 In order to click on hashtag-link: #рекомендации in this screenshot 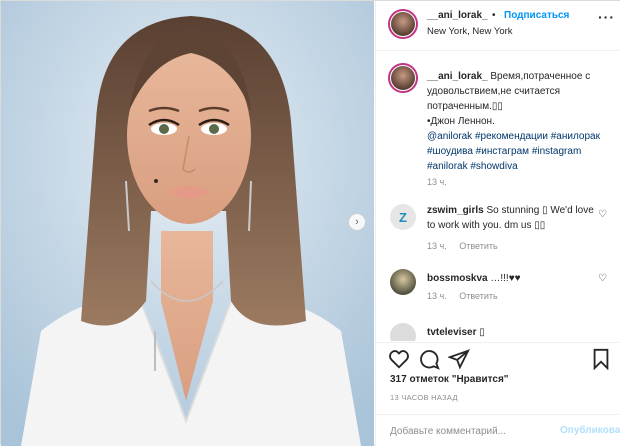, I will do `click(511, 136)`.